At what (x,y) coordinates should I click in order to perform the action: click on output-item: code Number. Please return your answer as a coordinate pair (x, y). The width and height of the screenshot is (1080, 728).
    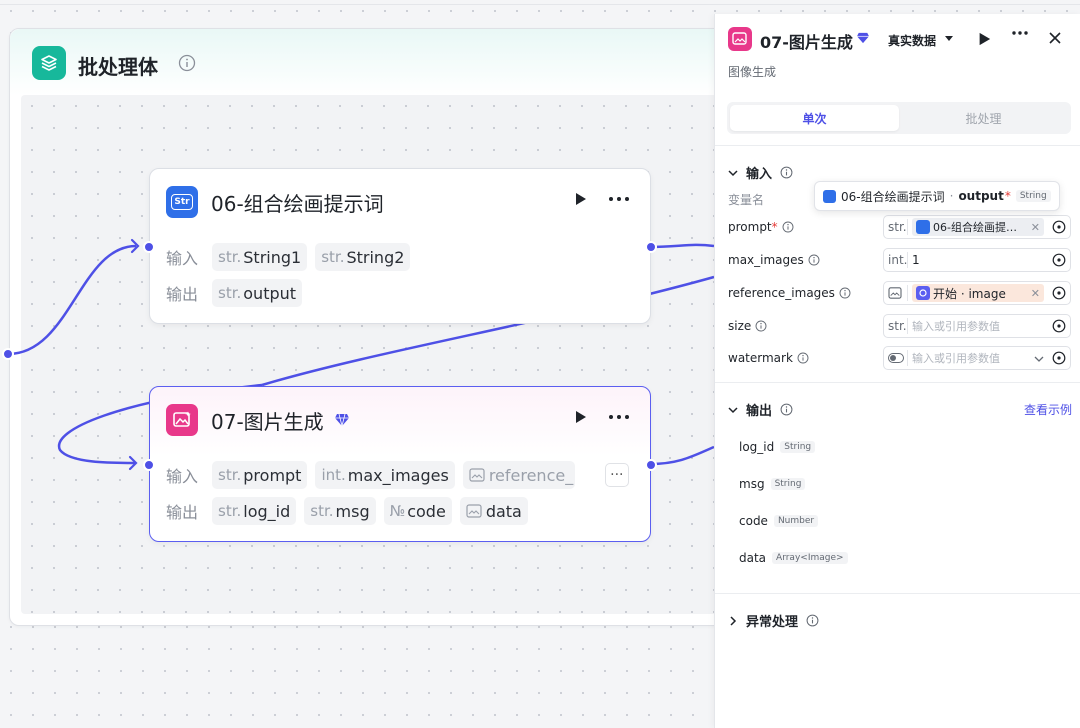
    Looking at the image, I should click on (779, 521).